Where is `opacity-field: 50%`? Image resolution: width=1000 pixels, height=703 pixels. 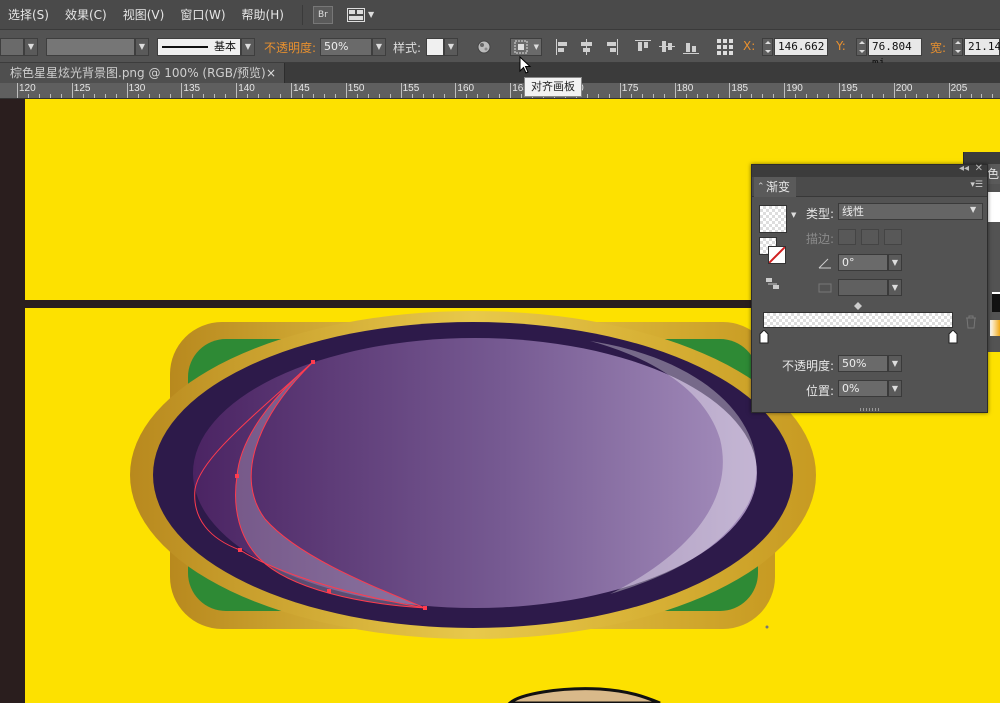 opacity-field: 50% is located at coordinates (346, 47).